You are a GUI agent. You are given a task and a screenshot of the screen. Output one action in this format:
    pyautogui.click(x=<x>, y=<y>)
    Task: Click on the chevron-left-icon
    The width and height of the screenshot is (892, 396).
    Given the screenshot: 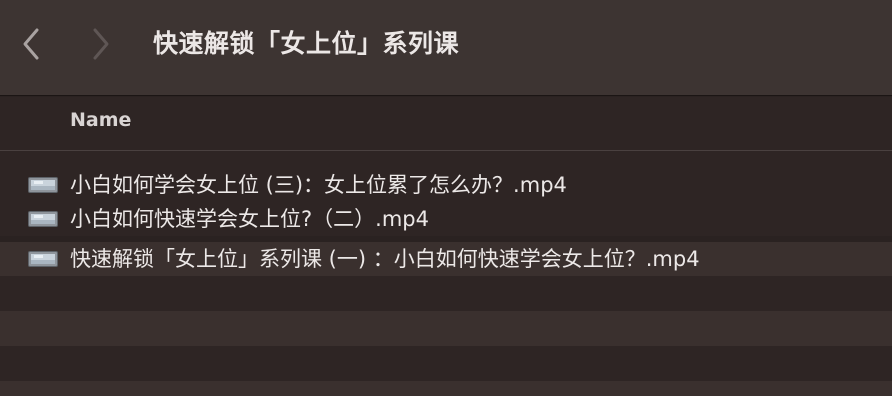 What is the action you would take?
    pyautogui.click(x=31, y=44)
    